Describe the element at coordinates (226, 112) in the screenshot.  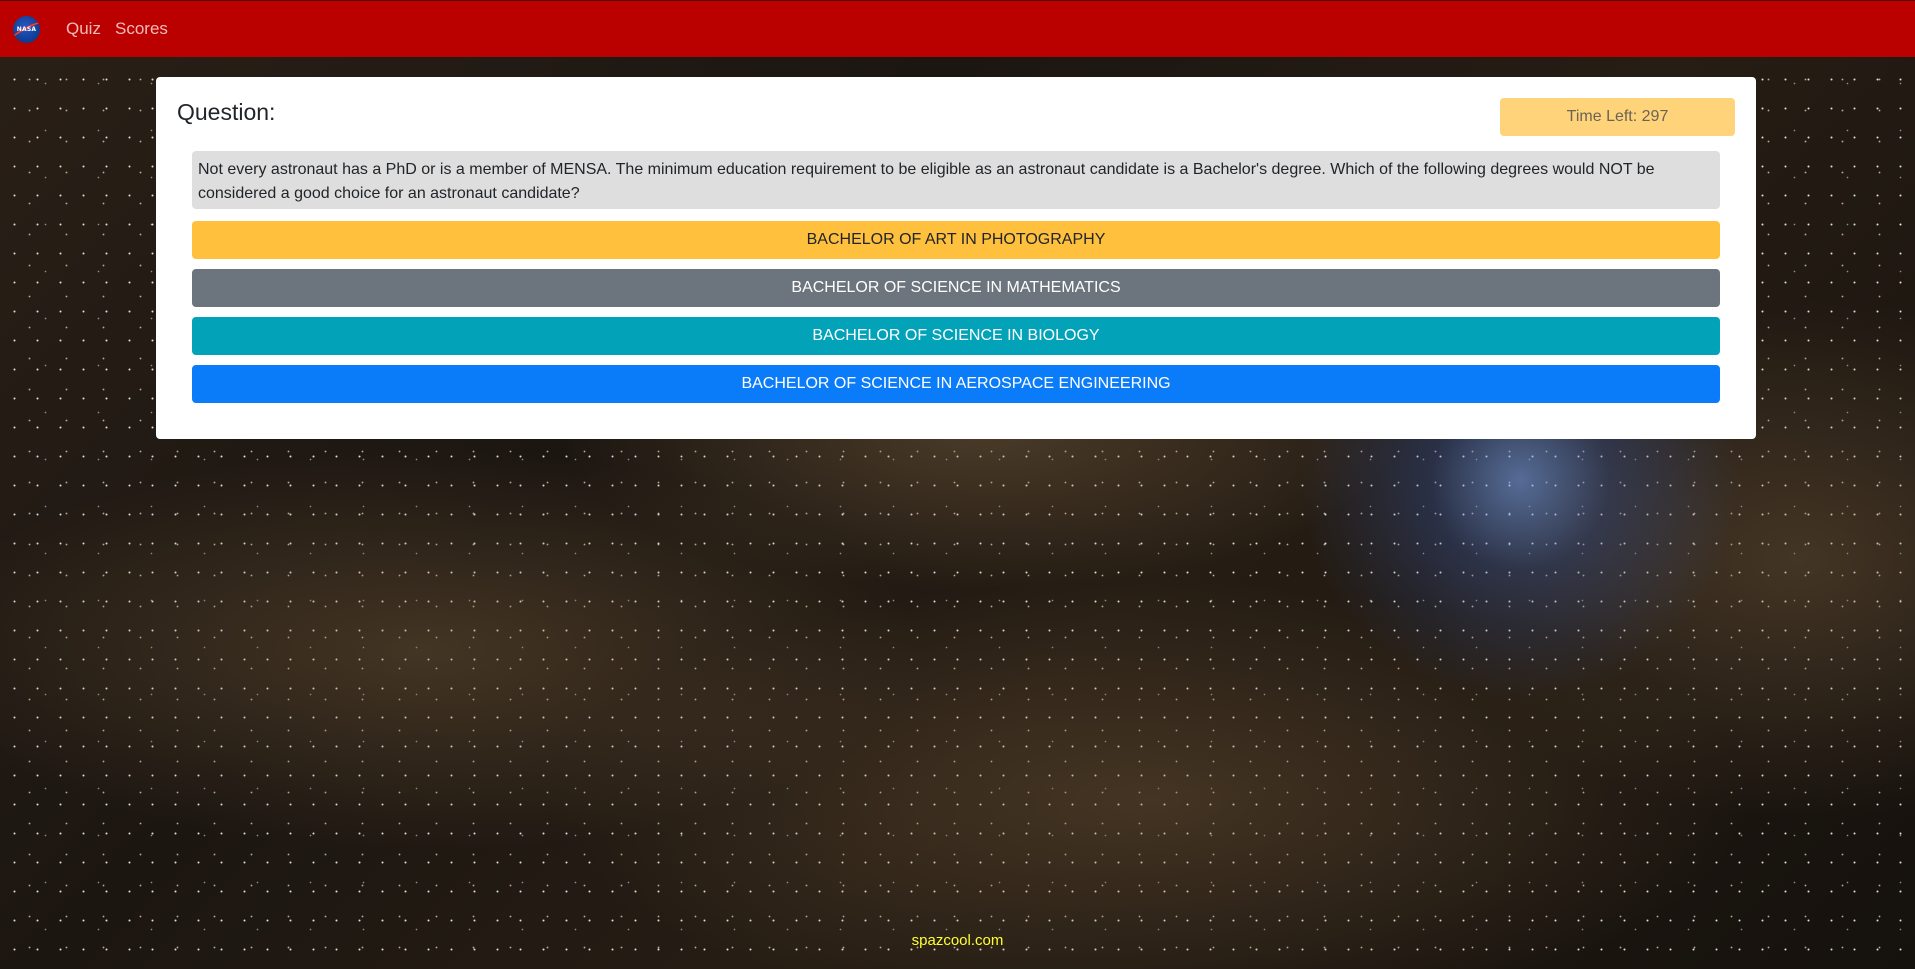
I see `question-heading: Question:` at that location.